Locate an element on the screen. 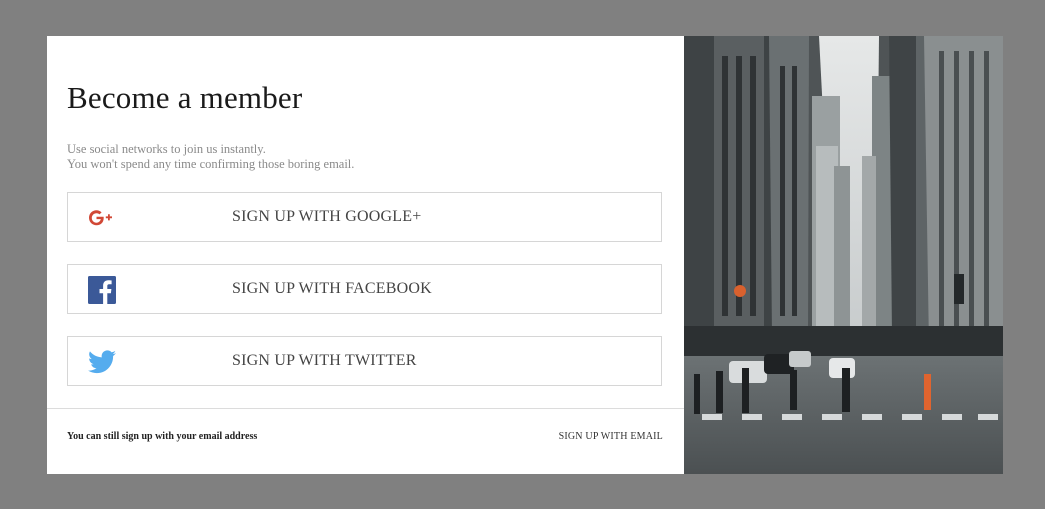 This screenshot has width=1045, height=509. modal-title: Become a member is located at coordinates (185, 97).